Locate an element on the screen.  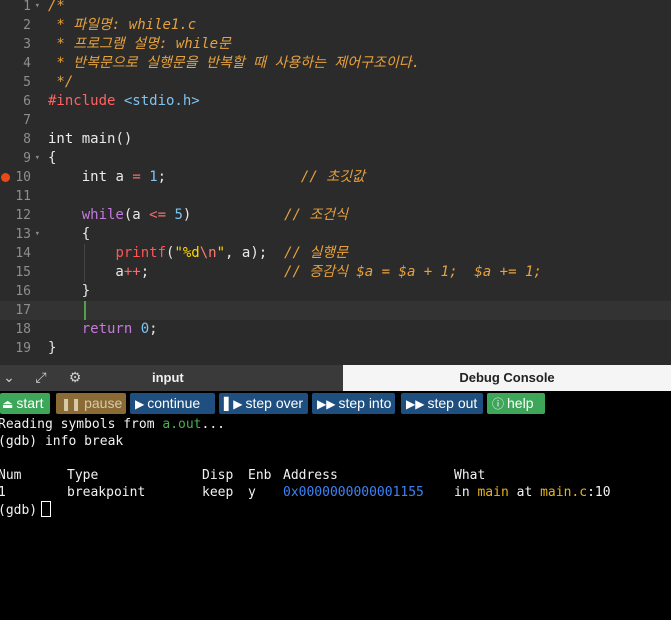
gear-icon: ⚙ is located at coordinates (75, 378).